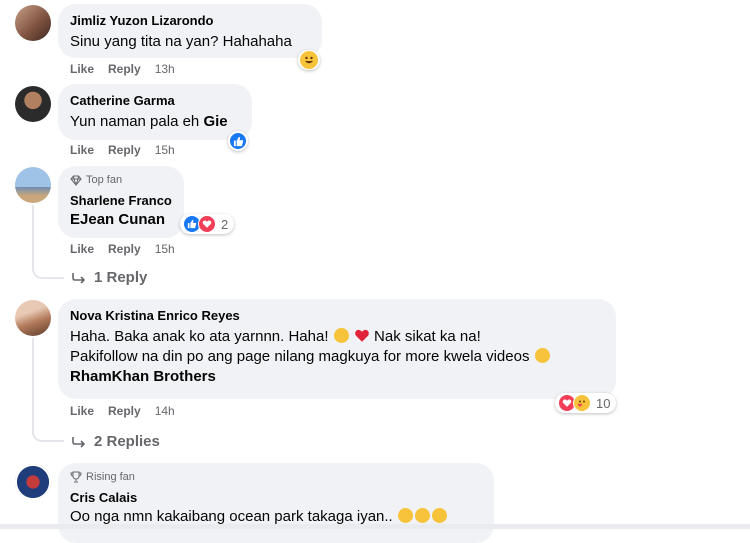 The image size is (750, 543). Describe the element at coordinates (135, 121) in the screenshot. I see `comment-text-body: Yun naman pala eh` at that location.